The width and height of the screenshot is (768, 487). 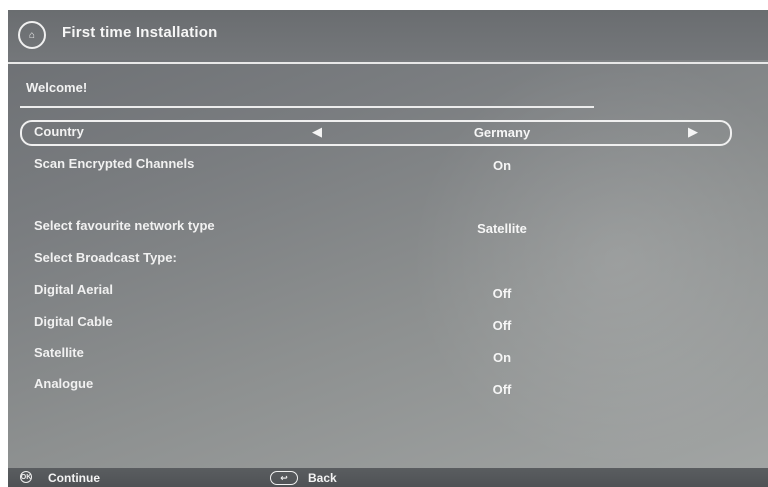 What do you see at coordinates (73, 321) in the screenshot?
I see `digital-cable-label: Digital Cable` at bounding box center [73, 321].